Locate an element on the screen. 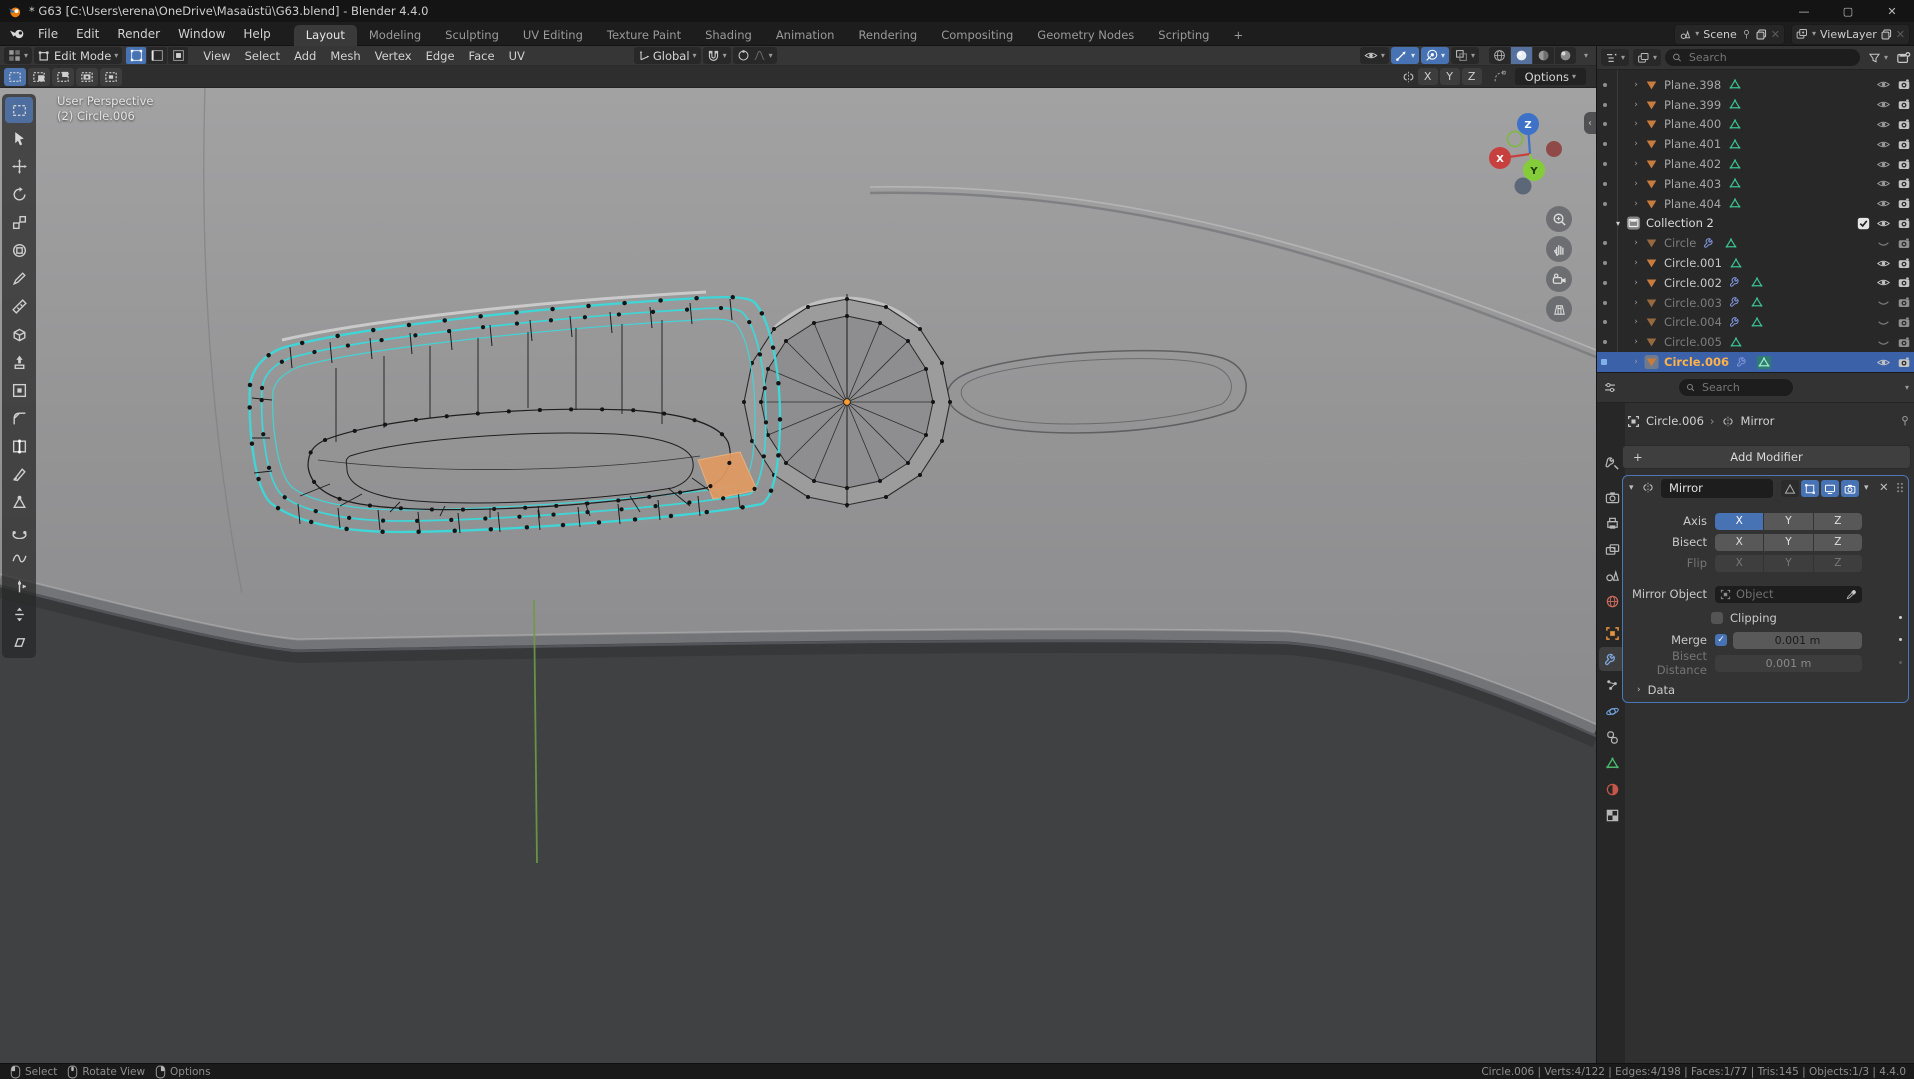 The height and width of the screenshot is (1079, 1914). workspace-tab-uv-editing: UV Editing is located at coordinates (553, 35).